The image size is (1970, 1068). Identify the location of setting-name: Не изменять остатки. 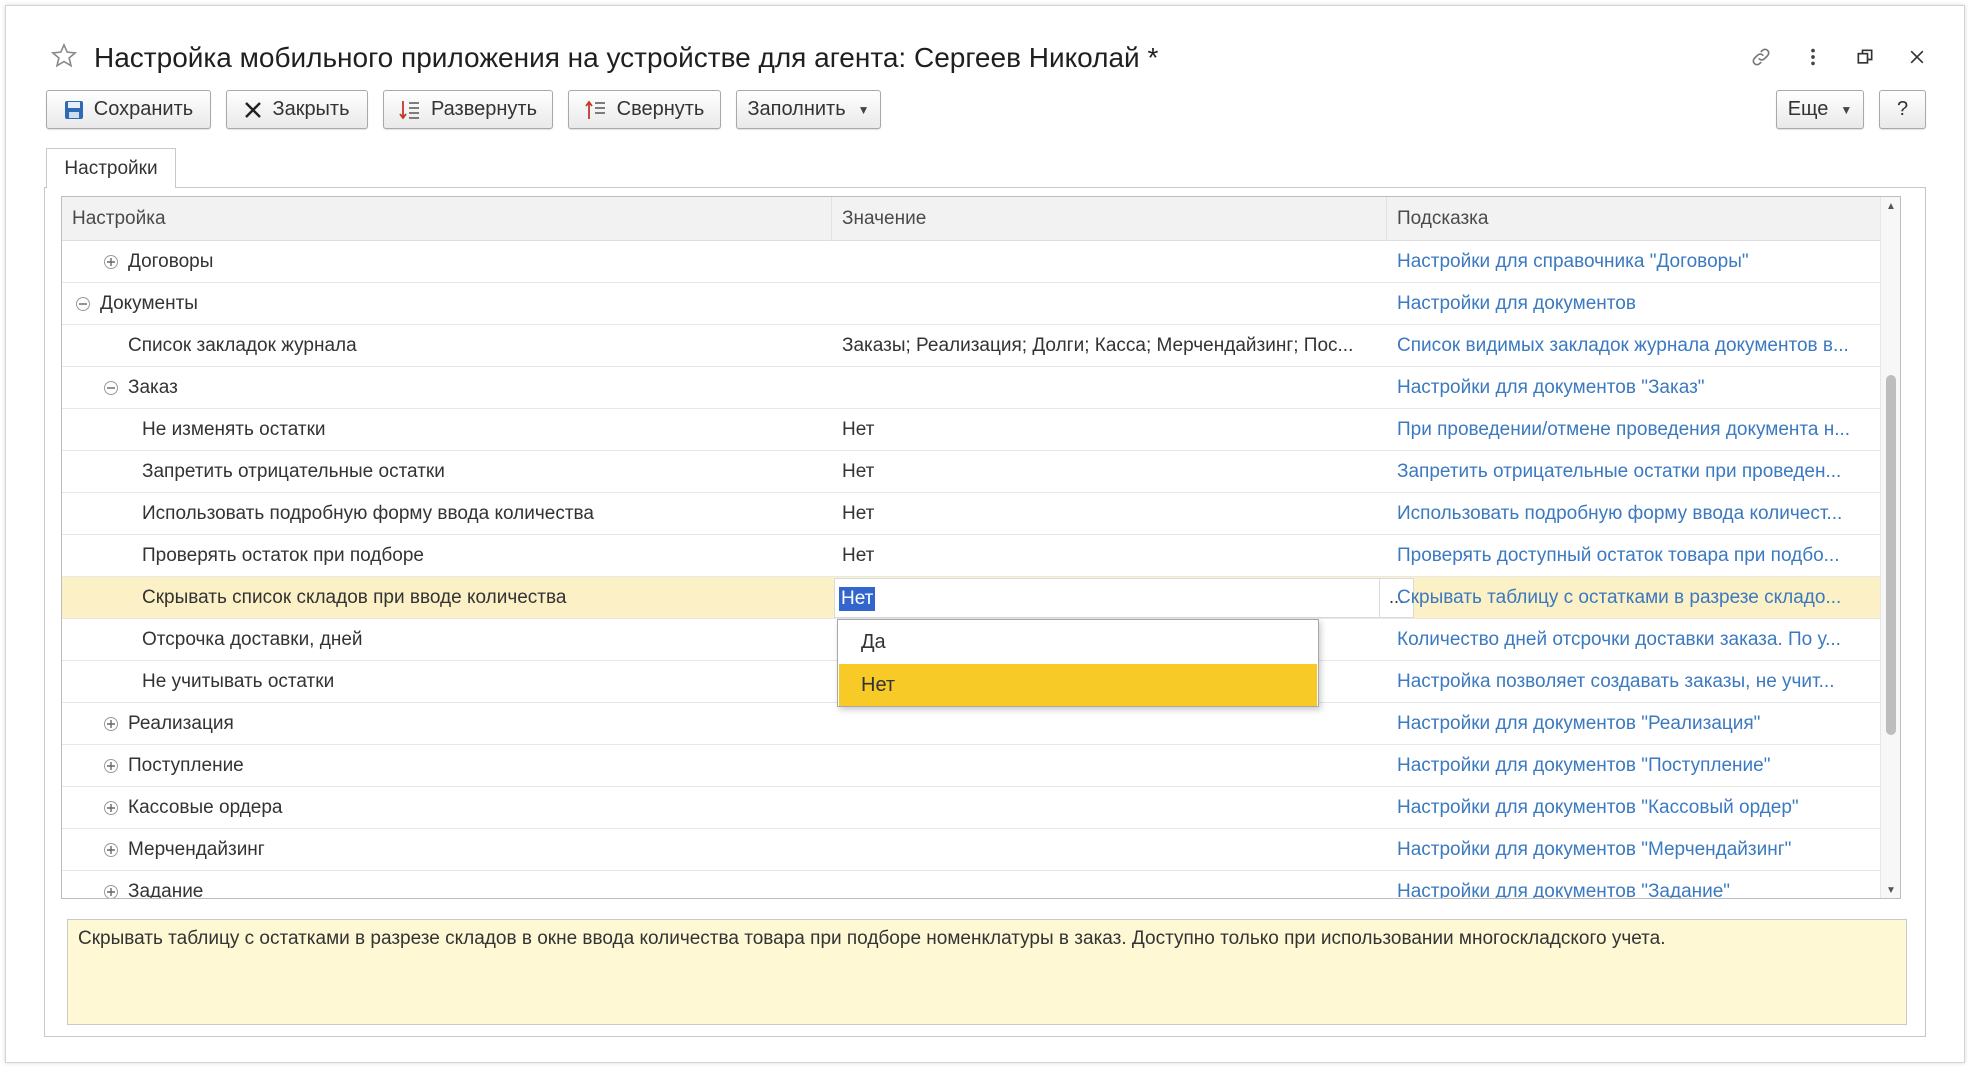
(234, 429).